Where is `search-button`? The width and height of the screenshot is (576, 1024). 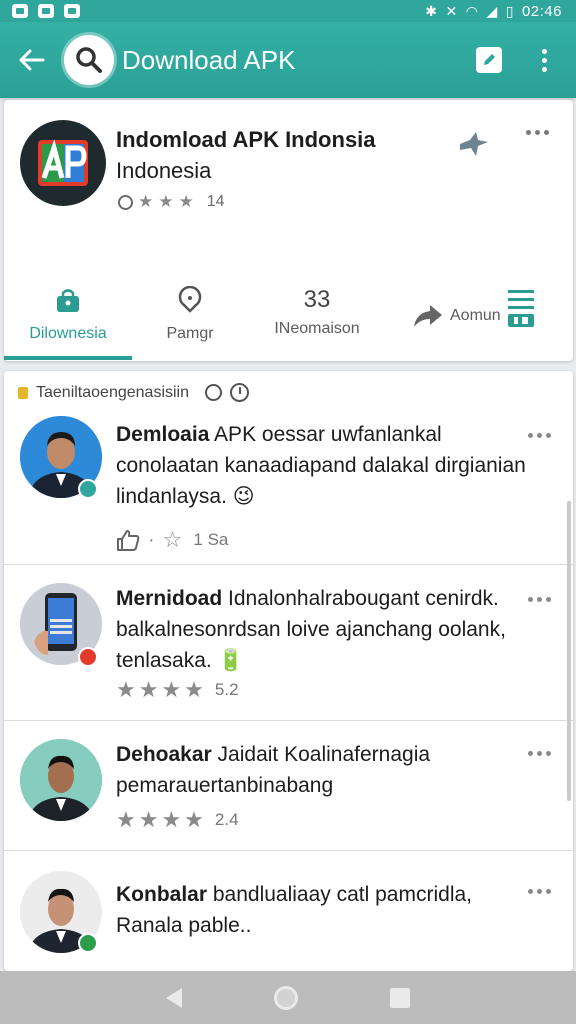
search-button is located at coordinates (89, 60).